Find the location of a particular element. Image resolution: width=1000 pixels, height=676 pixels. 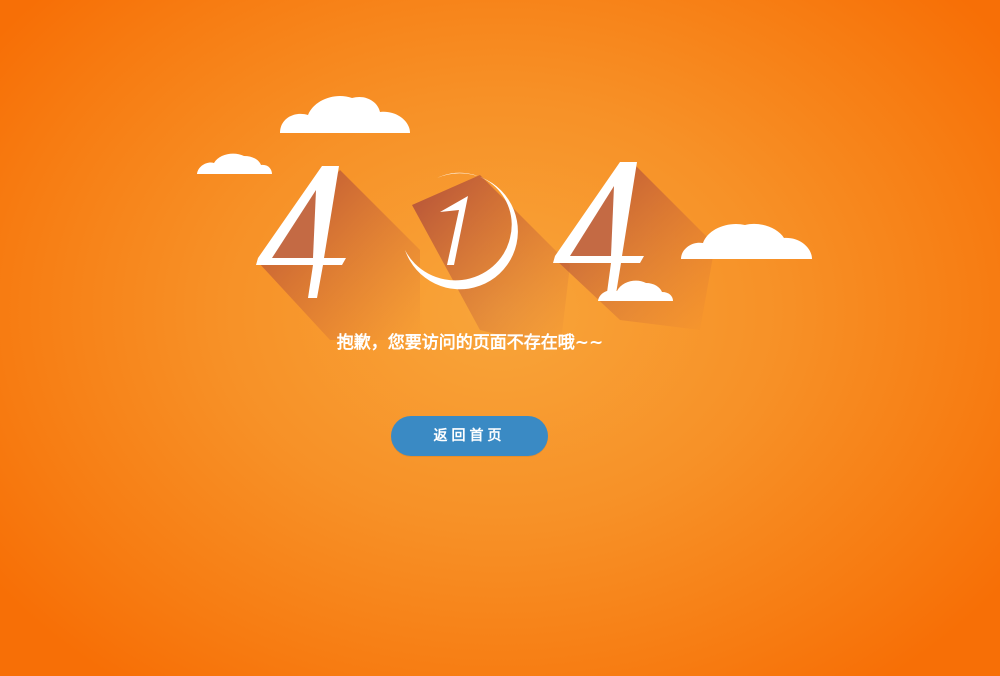

cloud-top-center is located at coordinates (345, 114).